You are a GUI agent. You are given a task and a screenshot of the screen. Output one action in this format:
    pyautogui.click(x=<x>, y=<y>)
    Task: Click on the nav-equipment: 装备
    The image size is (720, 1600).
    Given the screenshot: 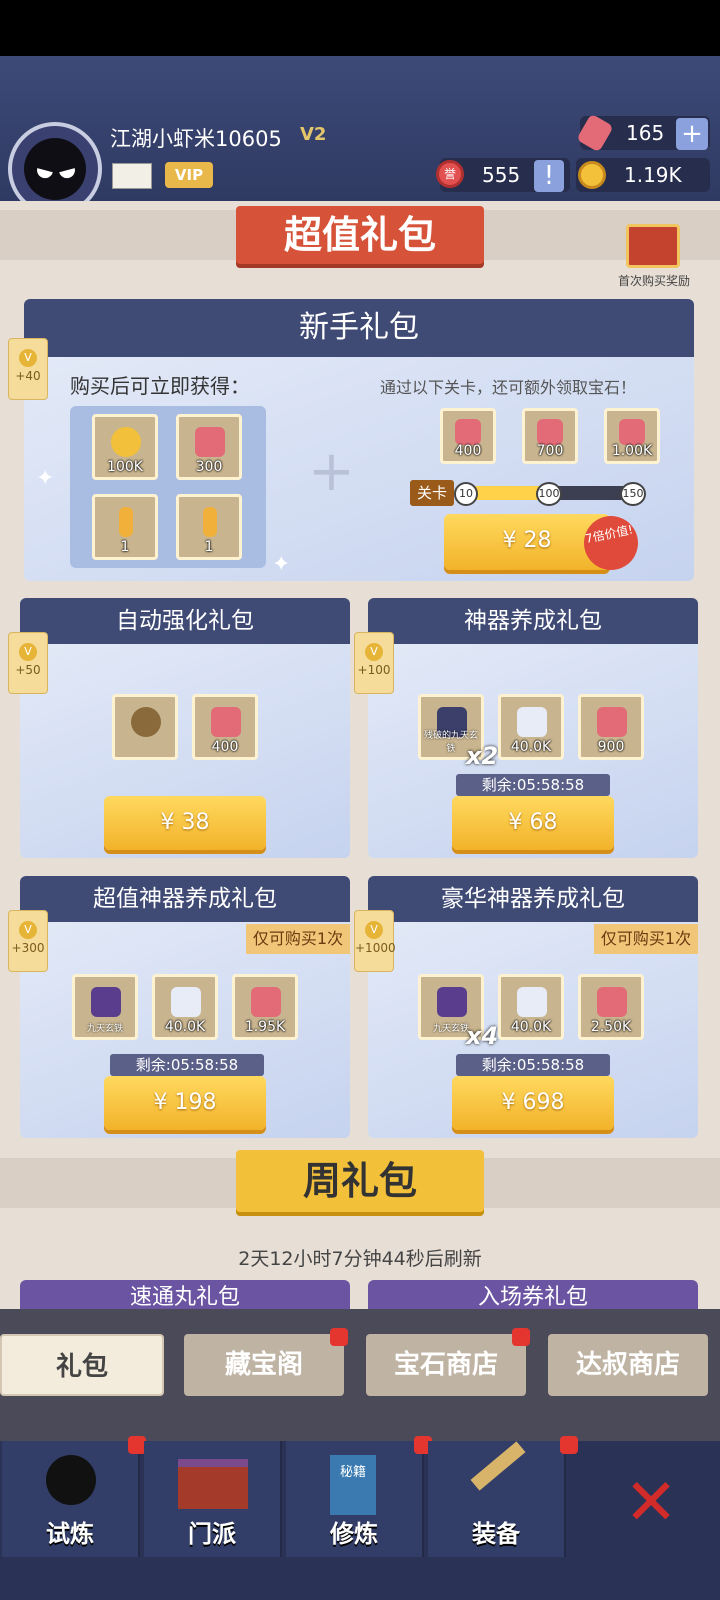 What is the action you would take?
    pyautogui.click(x=497, y=1499)
    